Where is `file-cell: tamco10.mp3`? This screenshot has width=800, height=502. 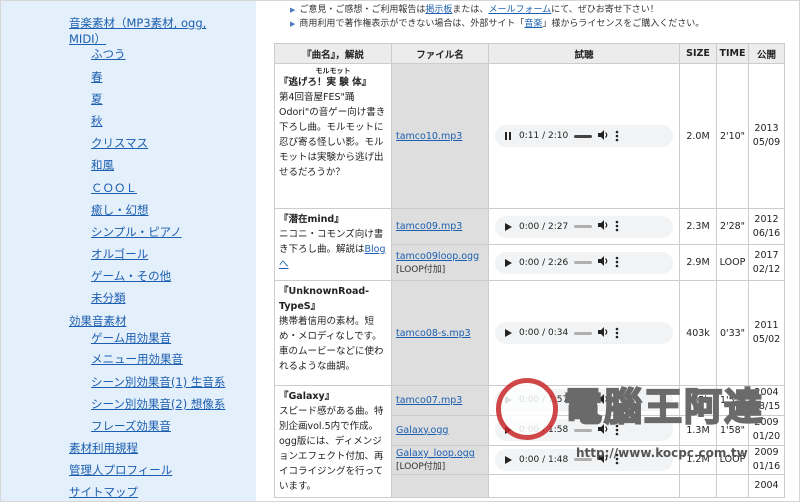
file-cell: tamco10.mp3 is located at coordinates (440, 136).